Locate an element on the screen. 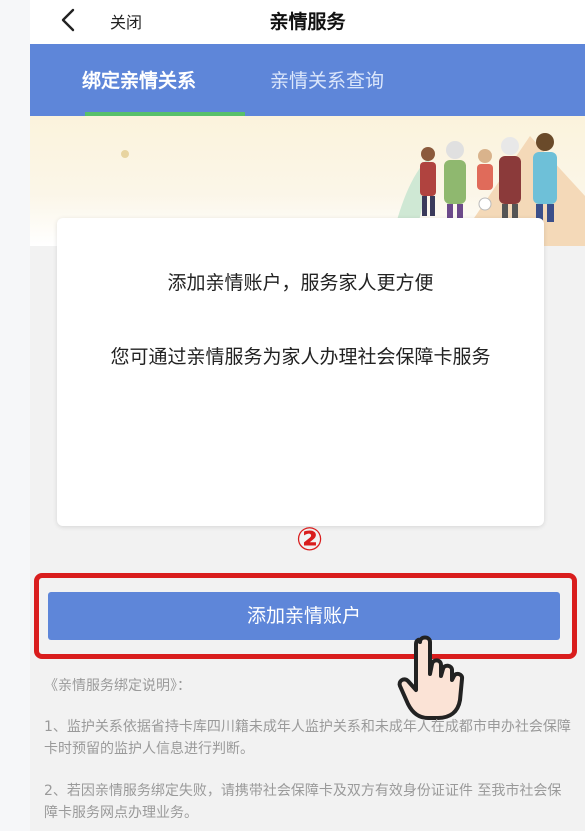  navbar: 关闭 亲情服务 is located at coordinates (307, 22).